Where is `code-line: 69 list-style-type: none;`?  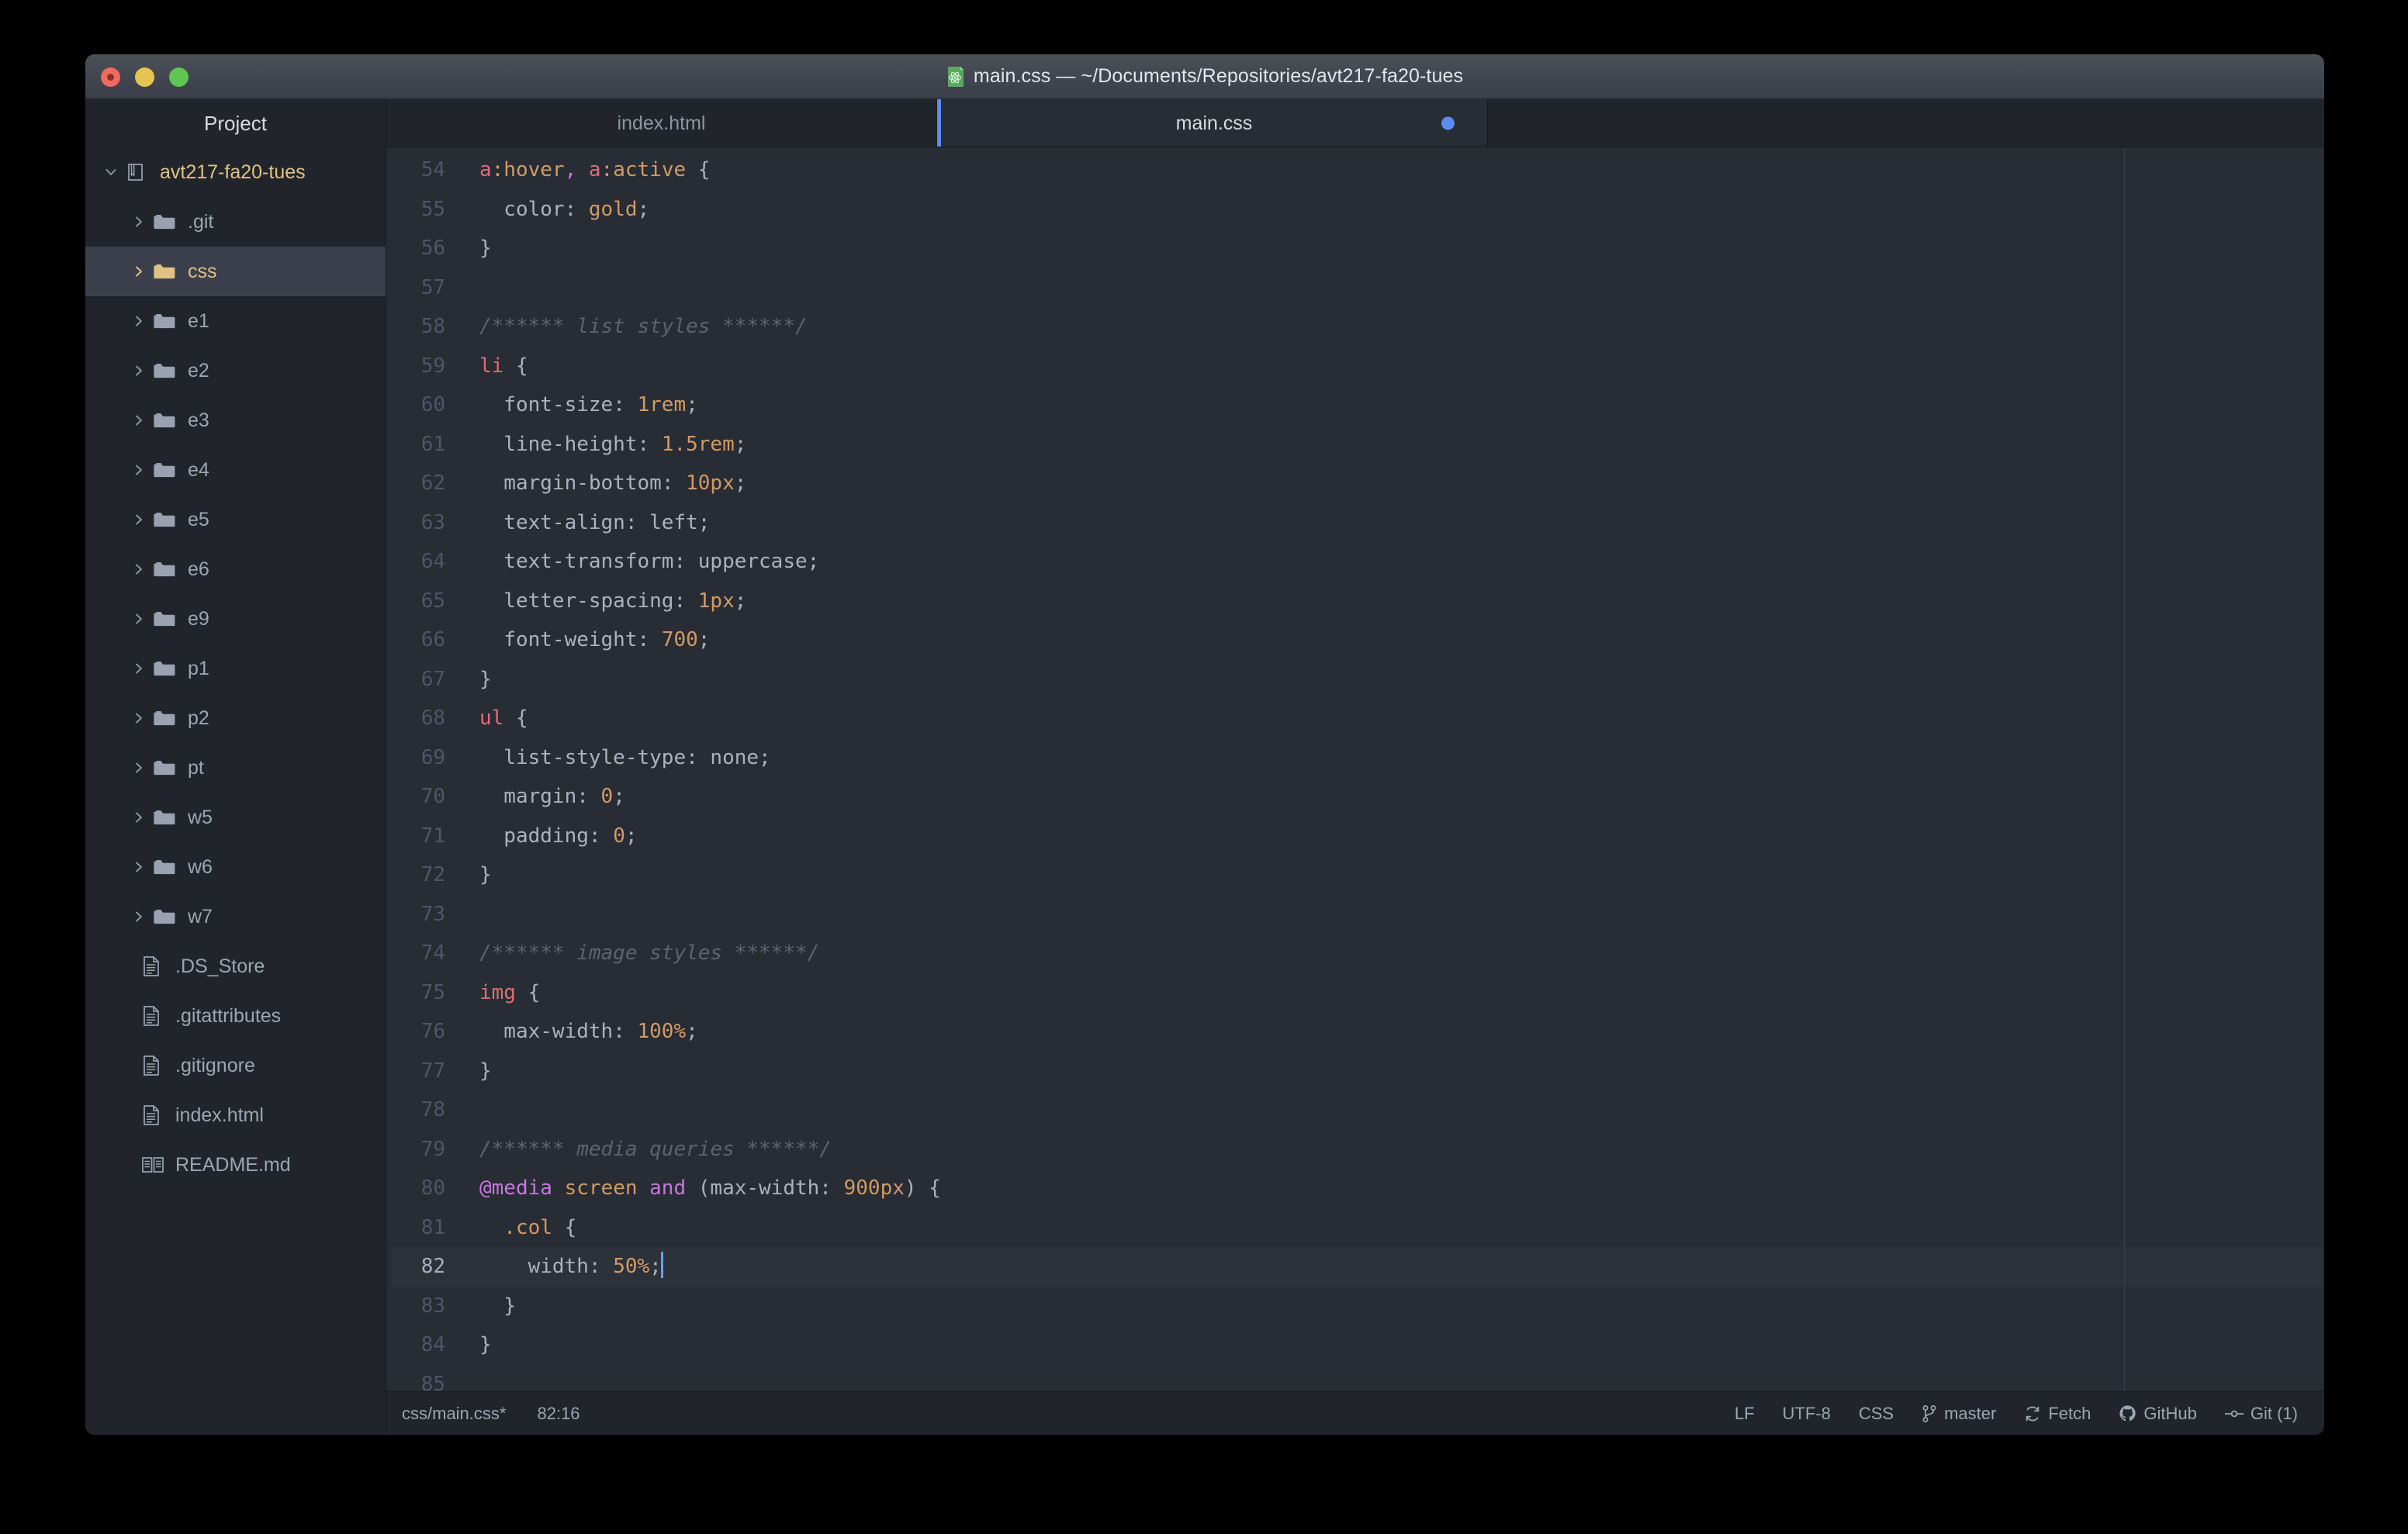
code-line: 69 list-style-type: none; is located at coordinates (1355, 758).